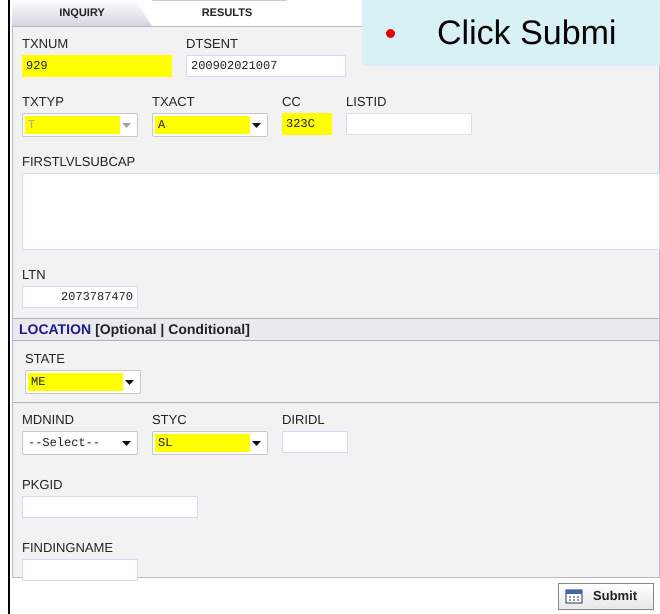 The width and height of the screenshot is (660, 614). What do you see at coordinates (172, 330) in the screenshot?
I see `section-note: [Optional | Conditional]` at bounding box center [172, 330].